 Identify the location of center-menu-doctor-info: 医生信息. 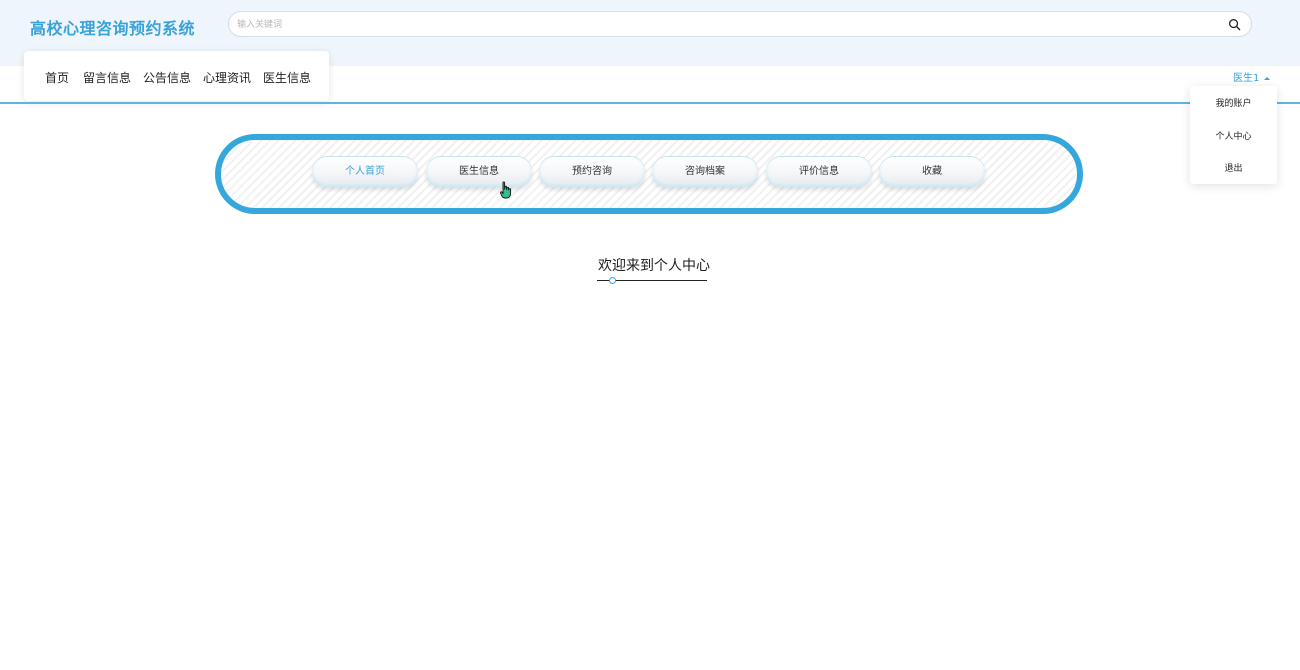
(479, 172).